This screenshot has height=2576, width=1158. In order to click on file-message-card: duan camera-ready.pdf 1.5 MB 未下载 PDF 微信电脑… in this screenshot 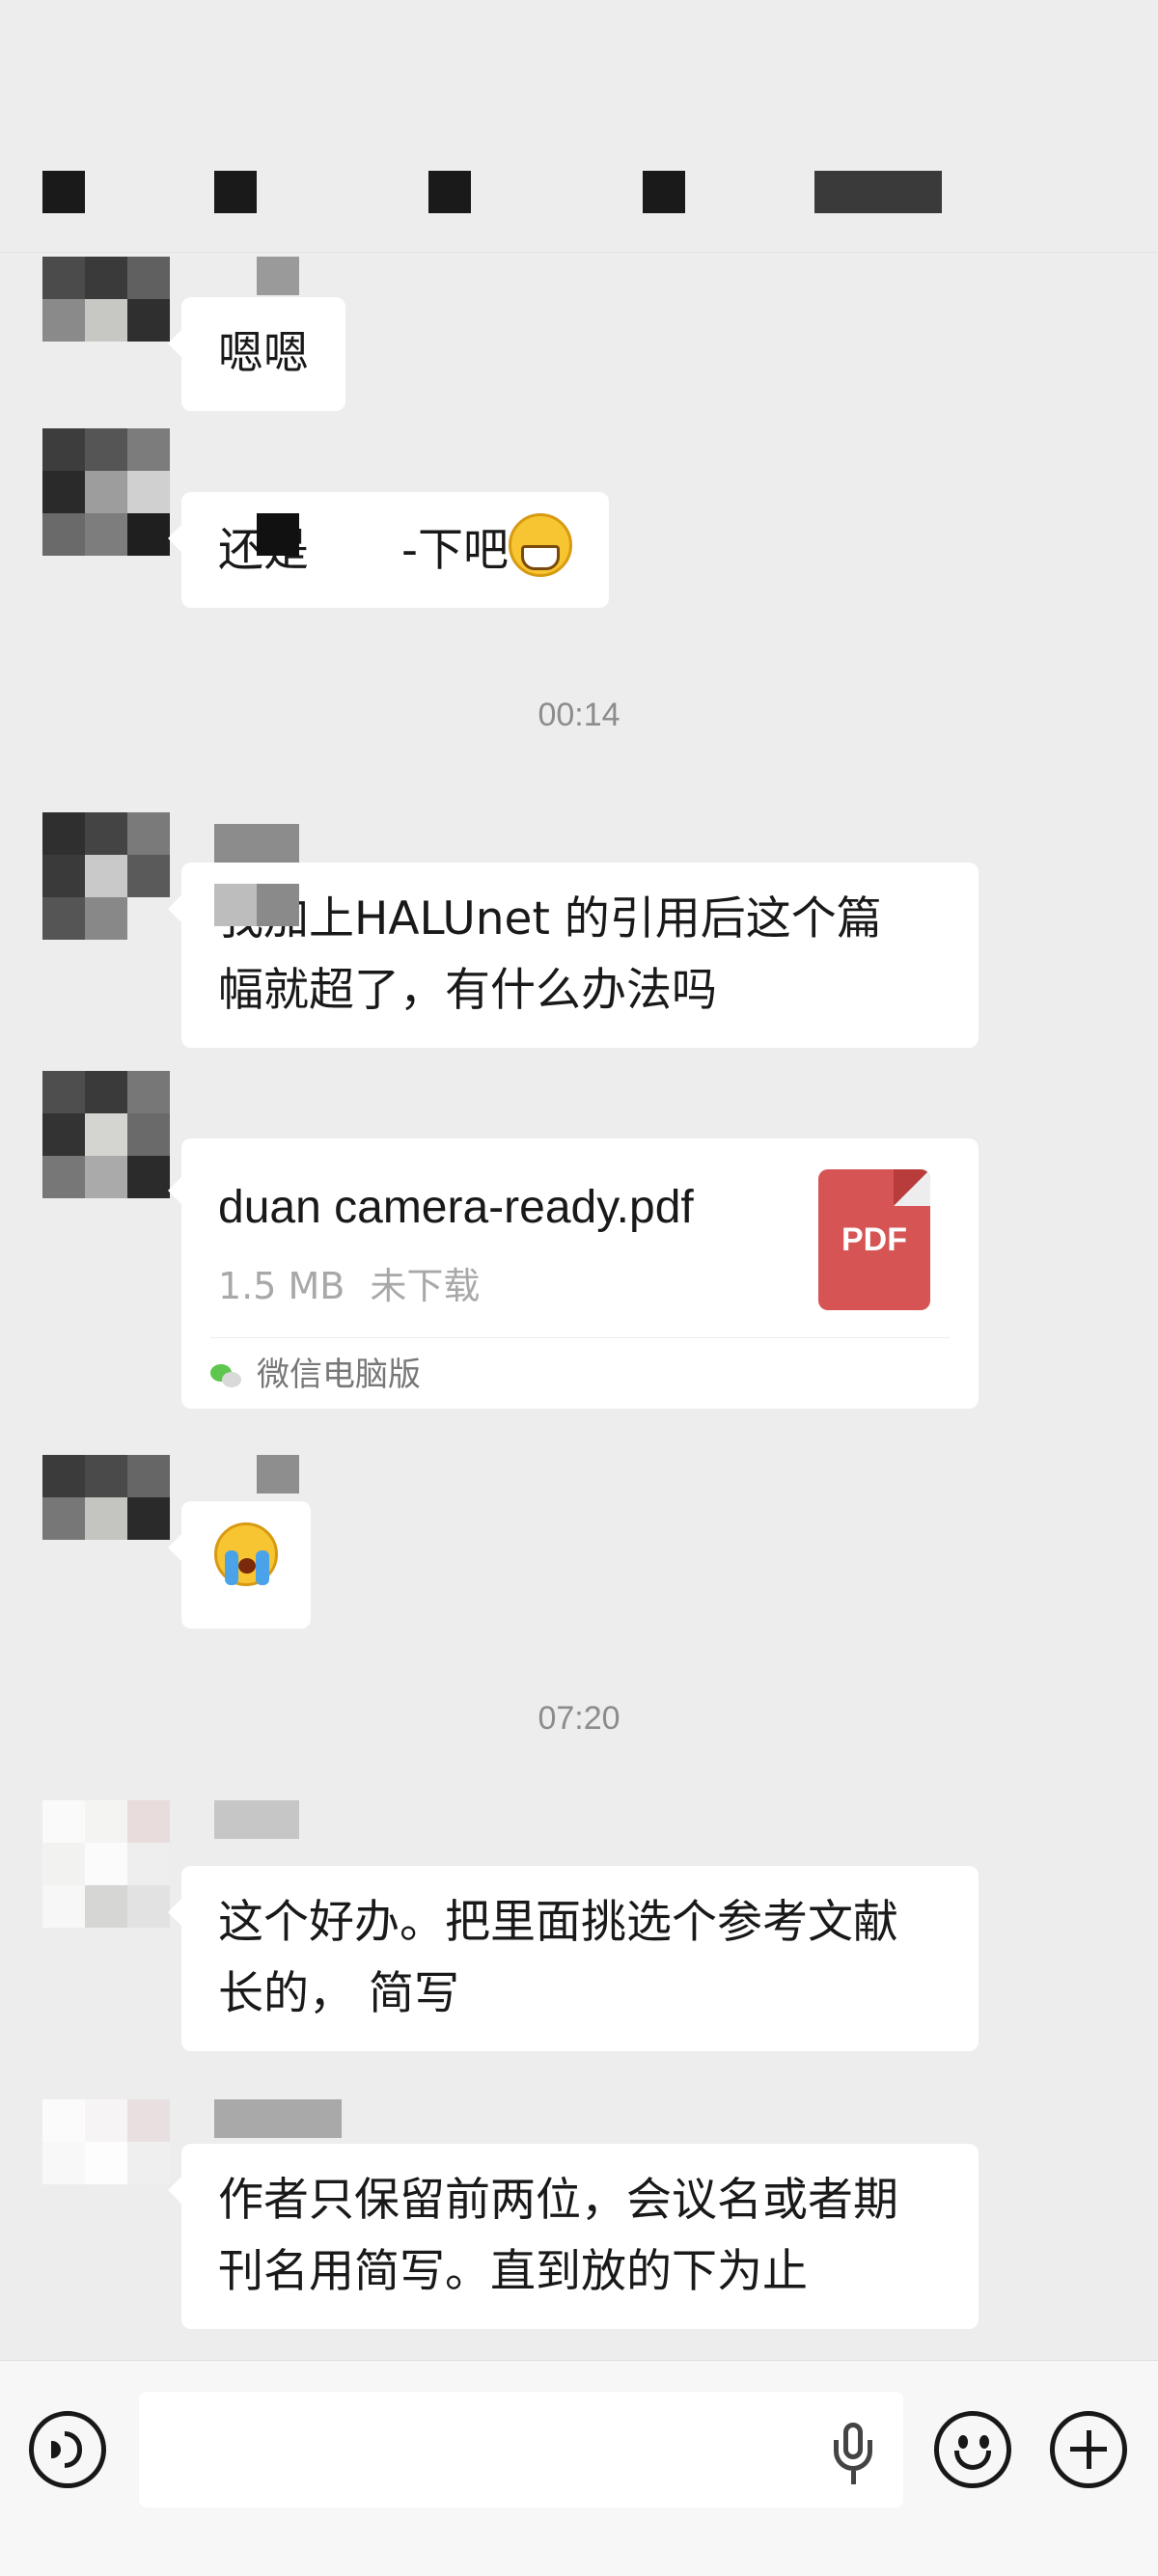, I will do `click(573, 1274)`.